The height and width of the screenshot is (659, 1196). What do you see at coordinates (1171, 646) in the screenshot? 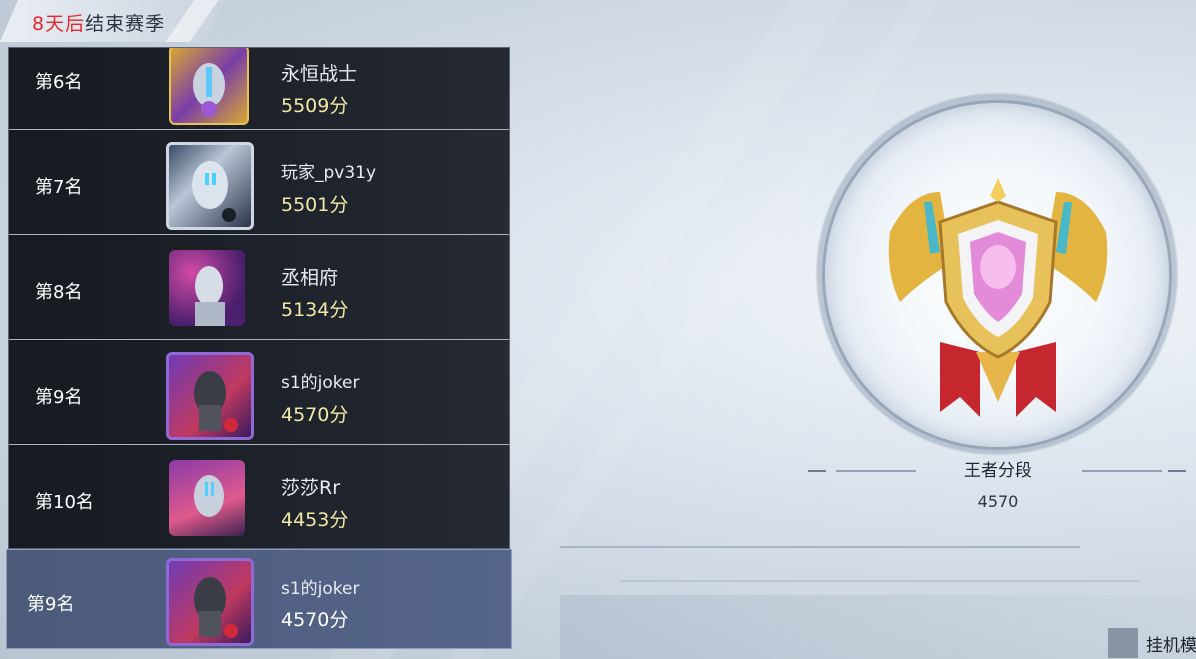
I see `afk-label: 挂机模` at bounding box center [1171, 646].